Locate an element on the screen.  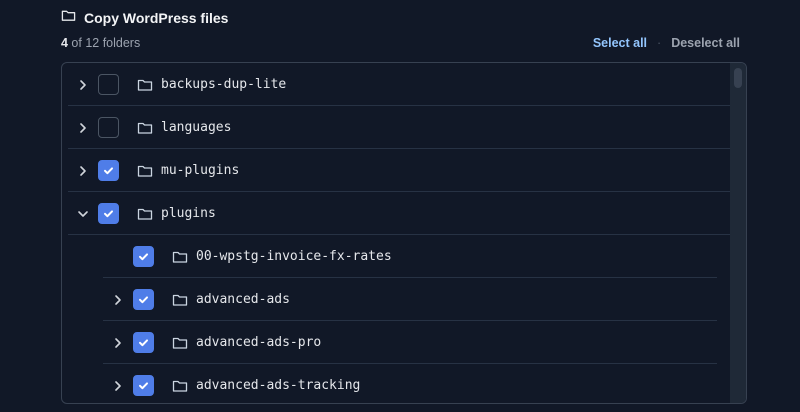
tree-row: backups-dup-lite is located at coordinates (399, 84).